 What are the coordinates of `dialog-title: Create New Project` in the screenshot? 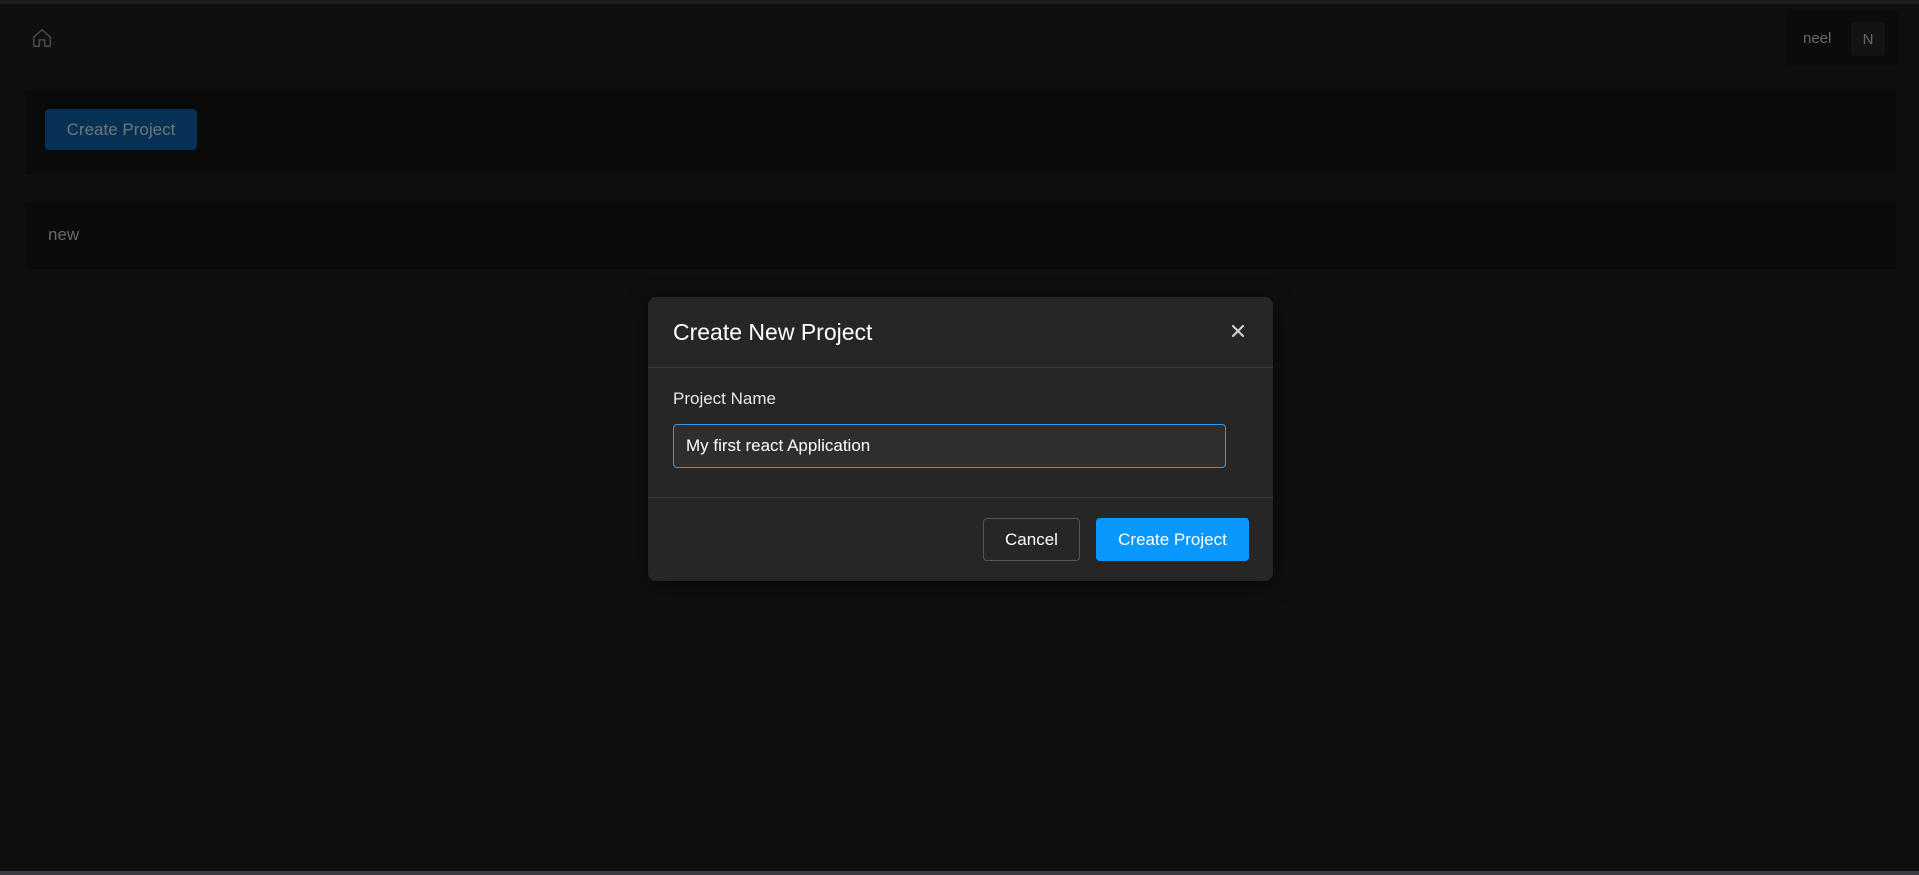 It's located at (773, 332).